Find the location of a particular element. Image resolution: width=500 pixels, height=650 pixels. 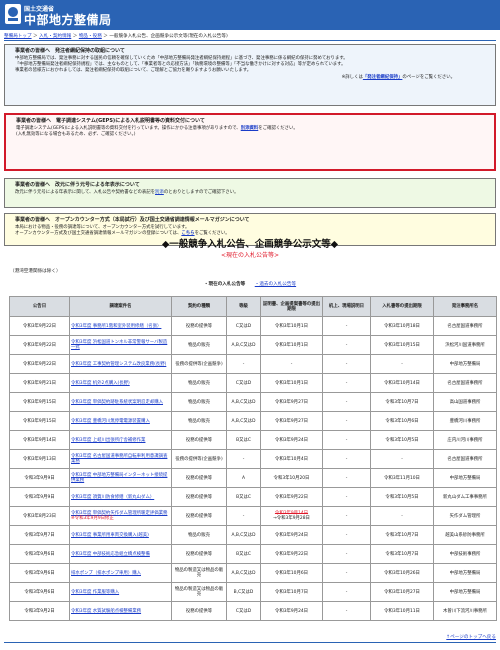

procurement-link: 令和3年度 須賀川防食修繕（新丸山ダム） is located at coordinates (112, 497).